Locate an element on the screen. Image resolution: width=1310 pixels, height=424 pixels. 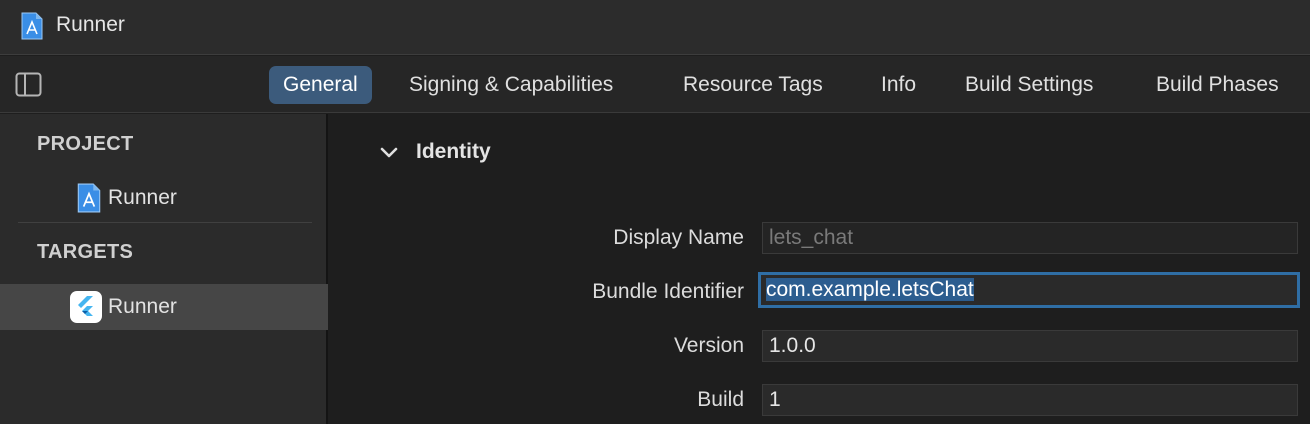
tab-resource-tags: Resource Tags is located at coordinates (753, 85).